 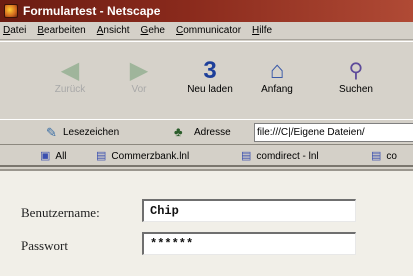 I want to click on username-input: Chip, so click(x=249, y=210).